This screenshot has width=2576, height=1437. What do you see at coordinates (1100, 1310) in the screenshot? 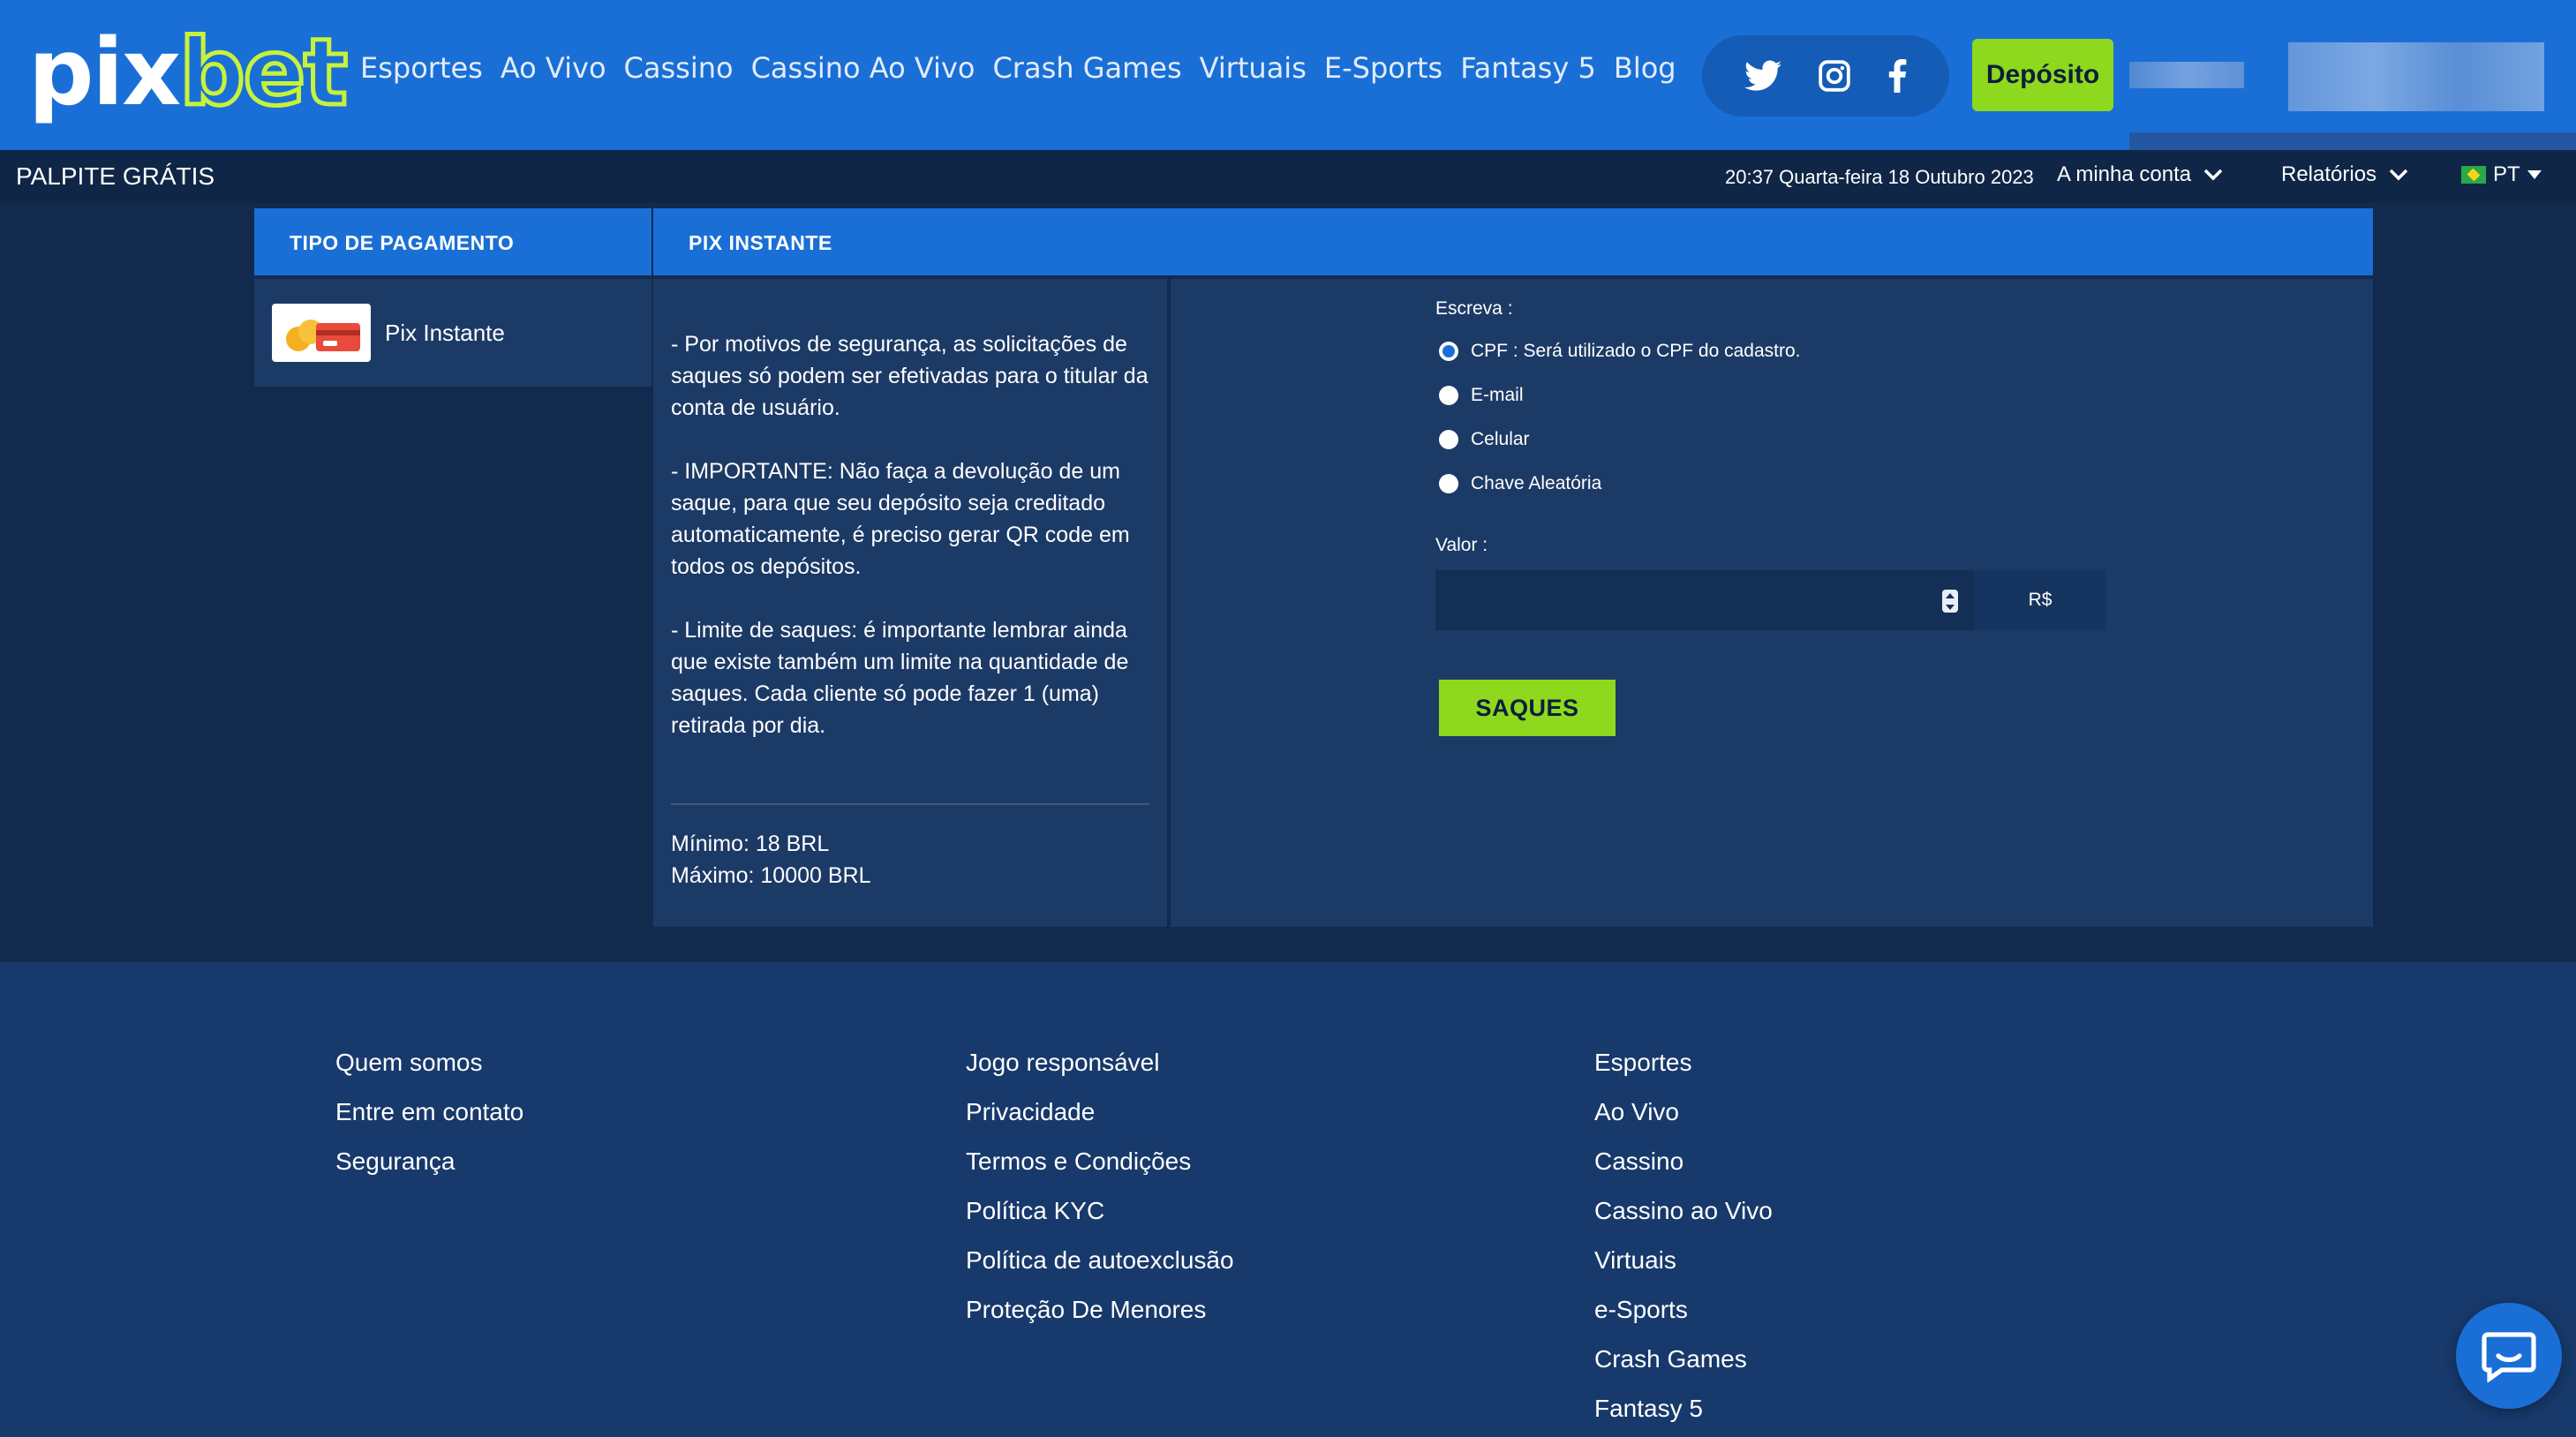
I see `footer-link: Proteção De Menores` at bounding box center [1100, 1310].